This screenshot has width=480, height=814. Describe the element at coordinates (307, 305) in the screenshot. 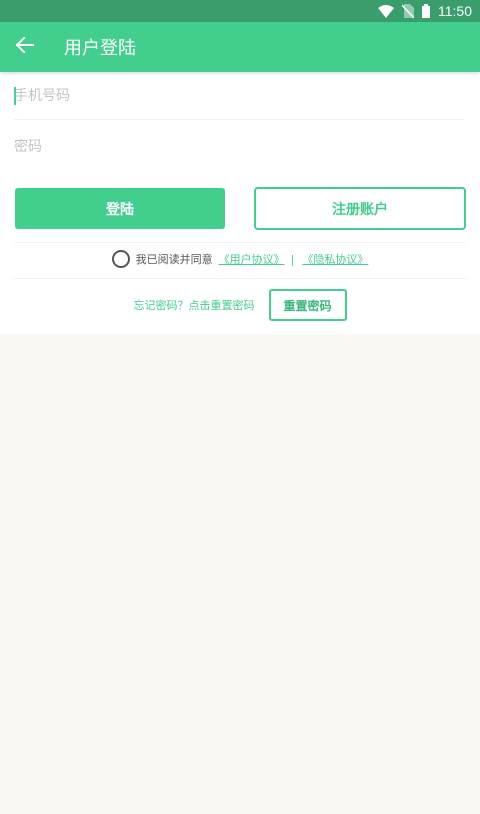

I see `reset-password-button: 重置密码` at that location.